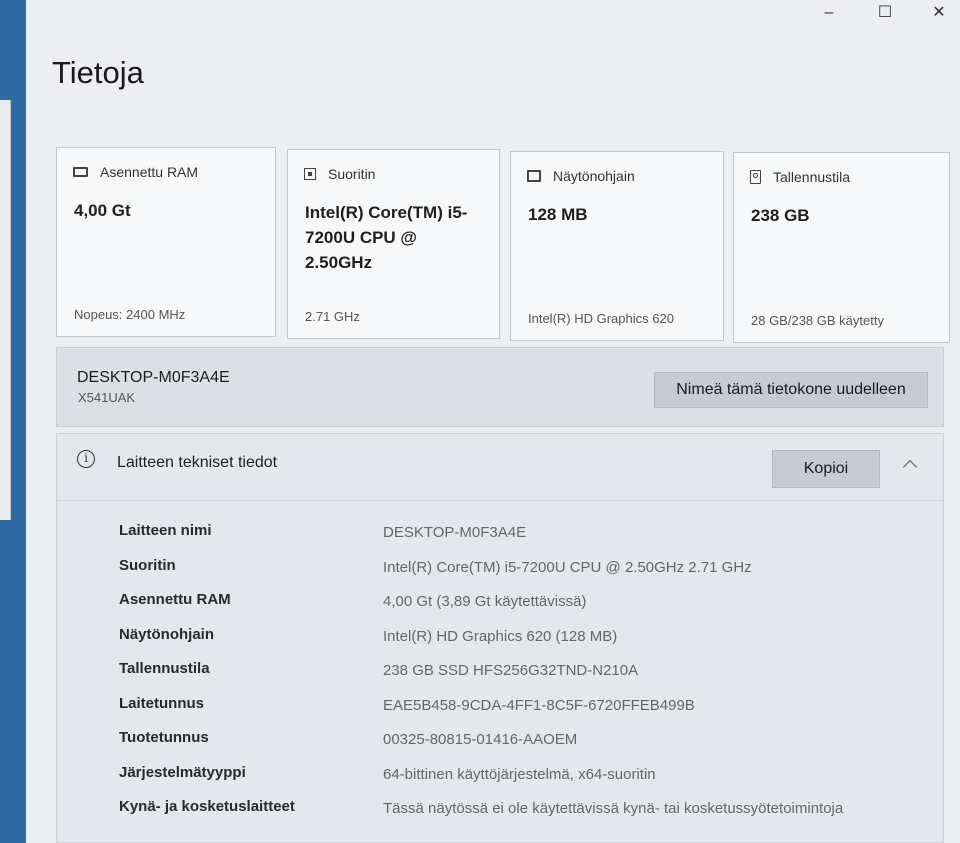  I want to click on device-name: DESKTOP-M0F3A4E, so click(153, 377).